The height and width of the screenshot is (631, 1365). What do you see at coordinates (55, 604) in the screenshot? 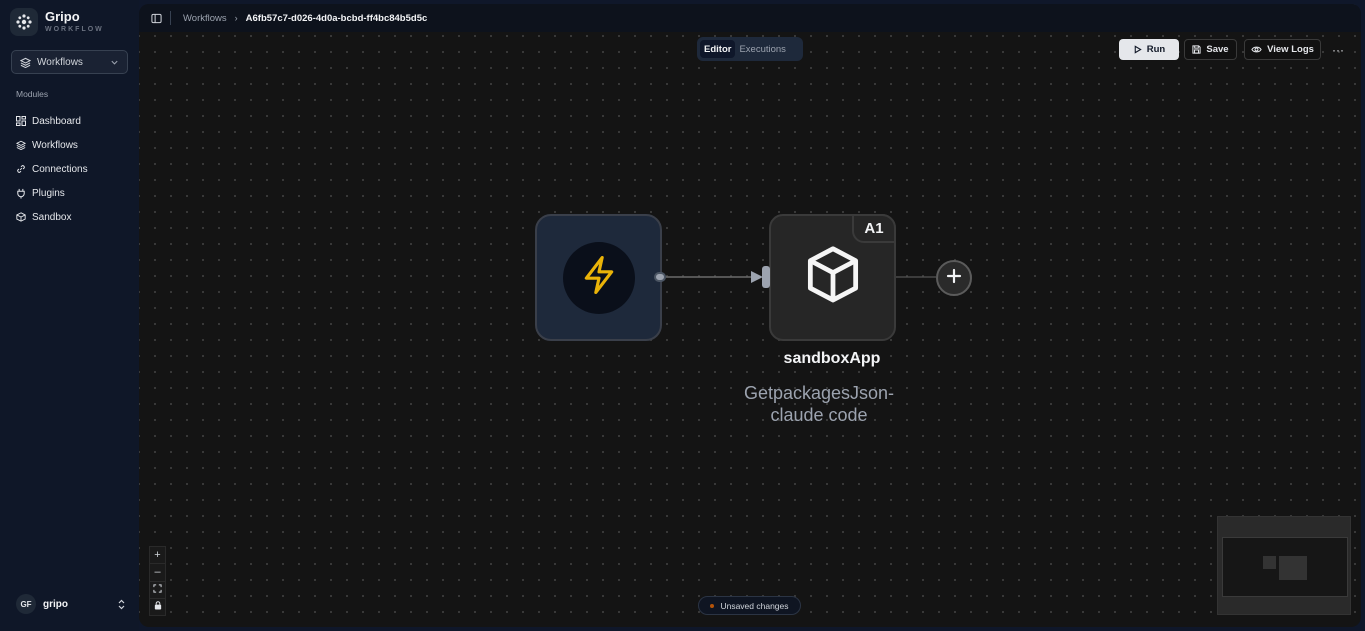
I see `user-name: gripo` at bounding box center [55, 604].